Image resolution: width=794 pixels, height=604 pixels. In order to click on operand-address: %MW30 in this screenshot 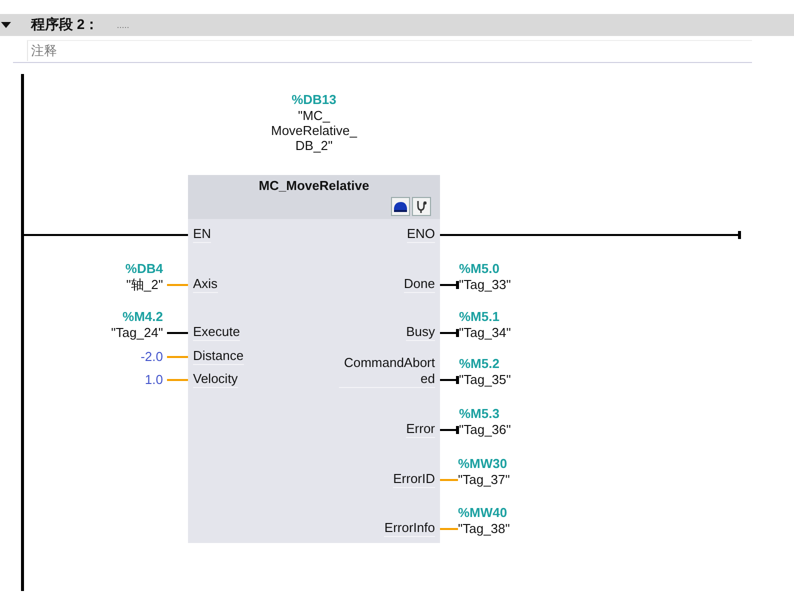, I will do `click(483, 464)`.